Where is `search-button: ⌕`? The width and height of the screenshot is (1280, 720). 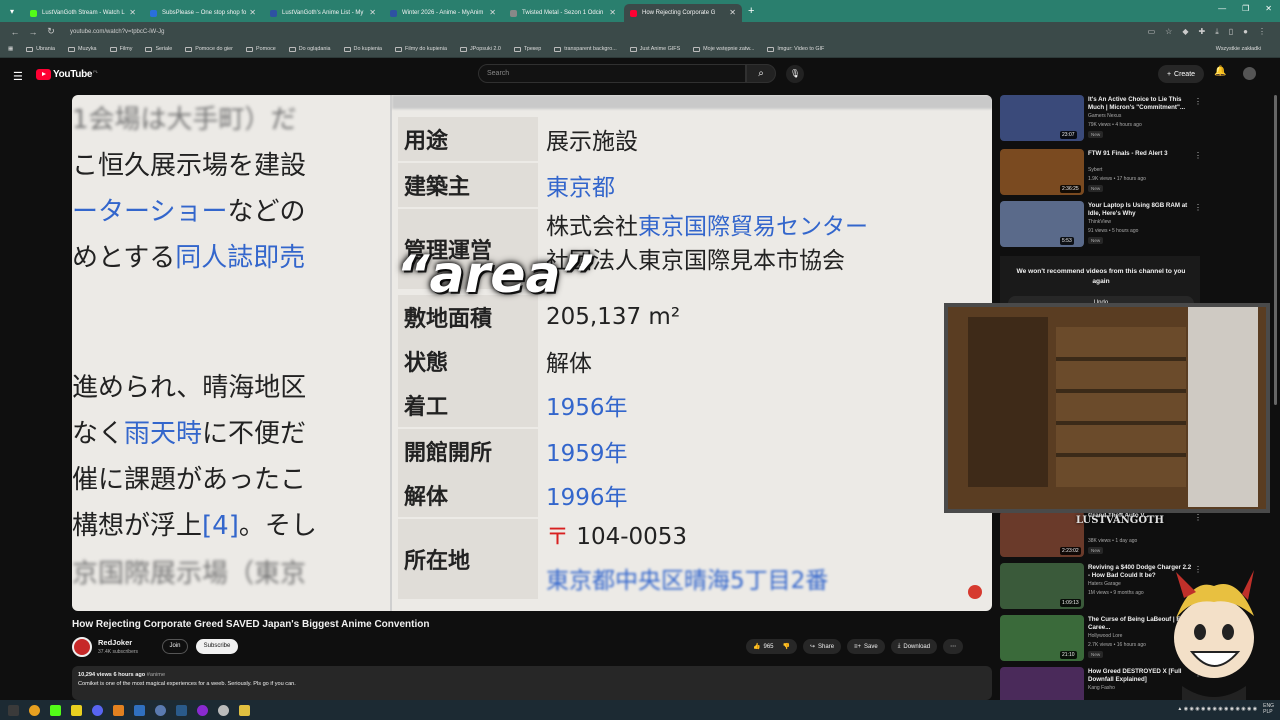
search-button: ⌕ is located at coordinates (761, 73).